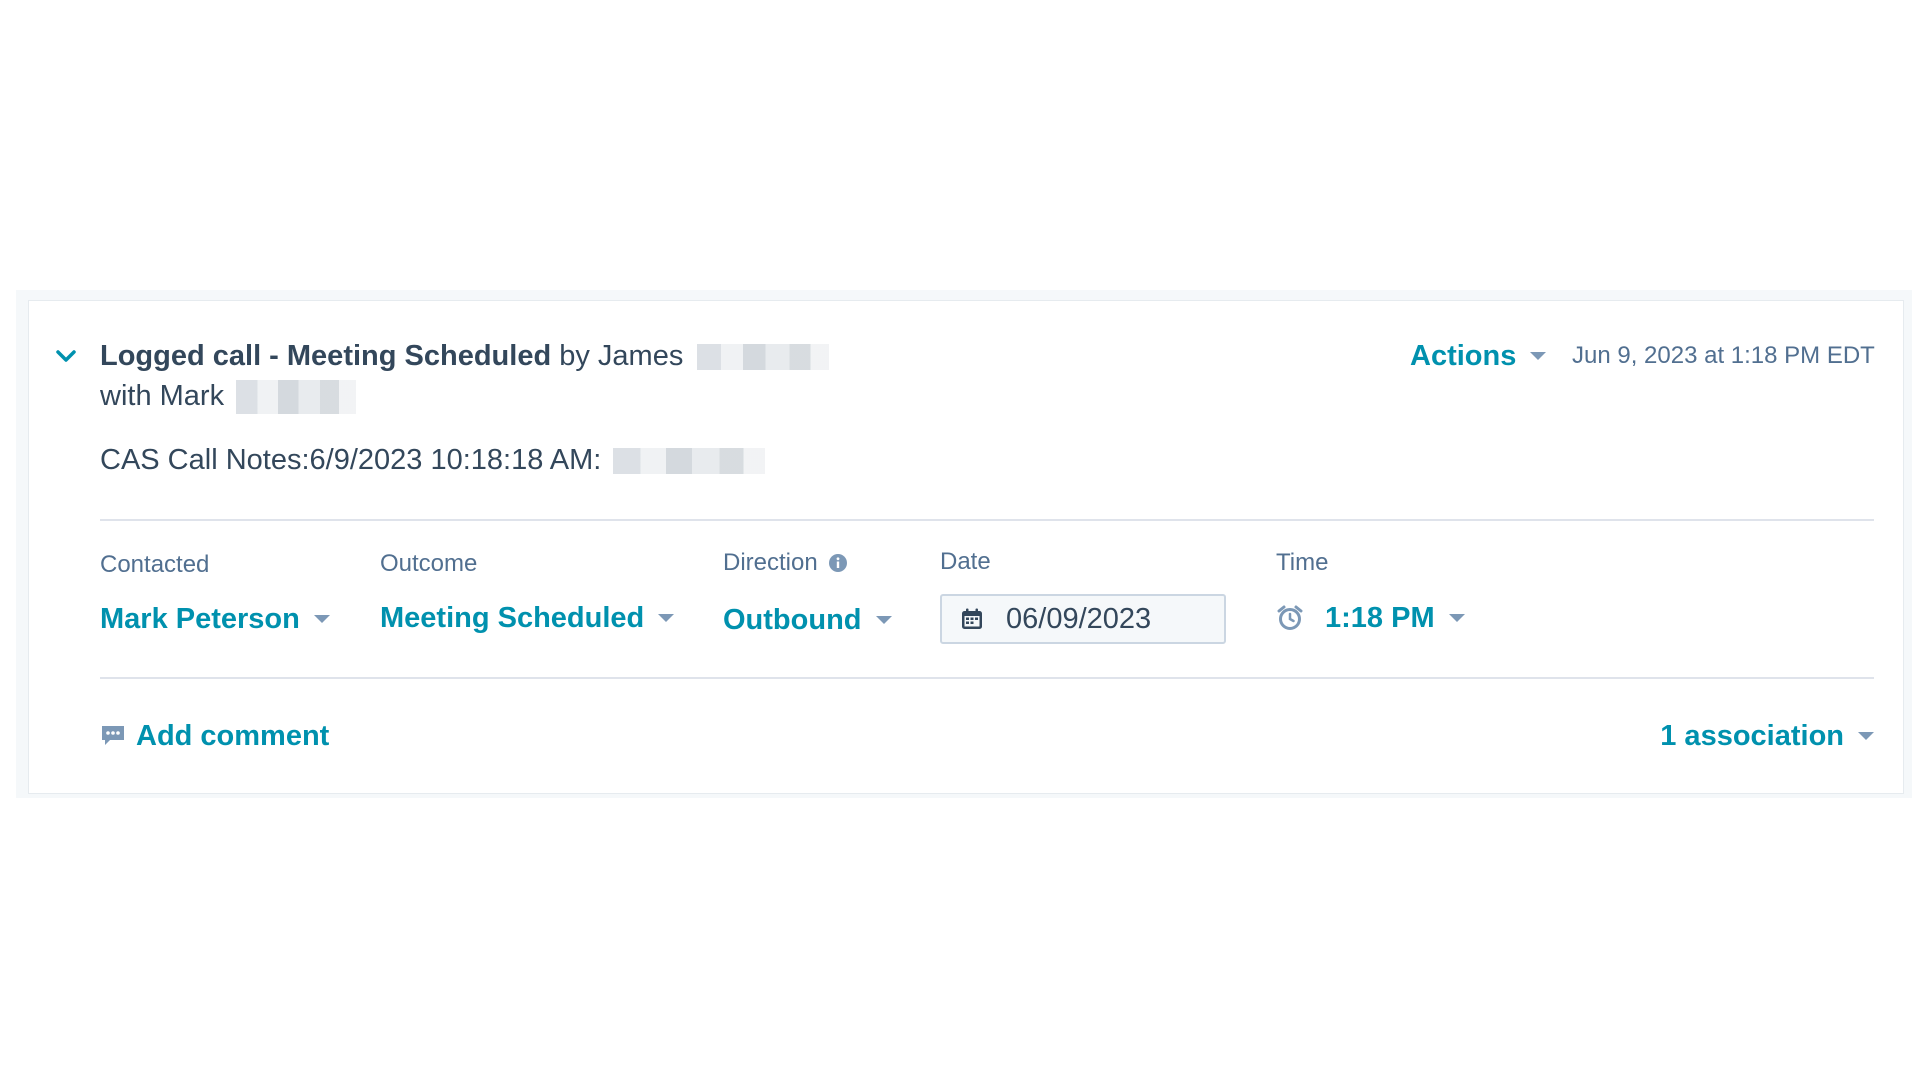 Image resolution: width=1928 pixels, height=1084 pixels. Describe the element at coordinates (763, 357) in the screenshot. I see `redacted-author-surname` at that location.